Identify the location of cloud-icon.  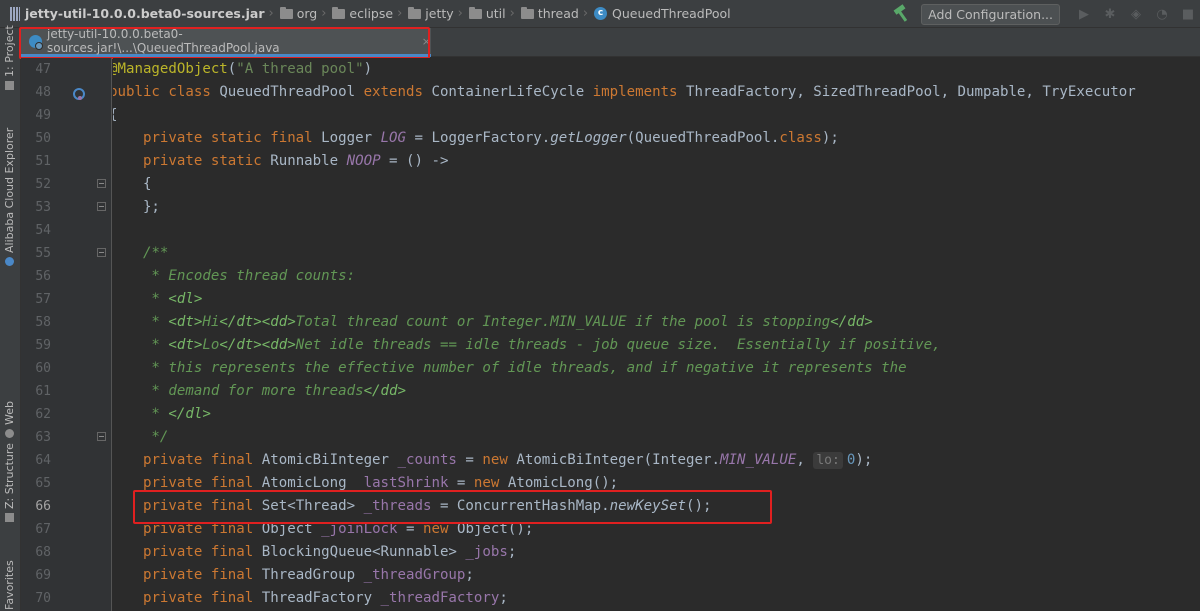
(9, 261).